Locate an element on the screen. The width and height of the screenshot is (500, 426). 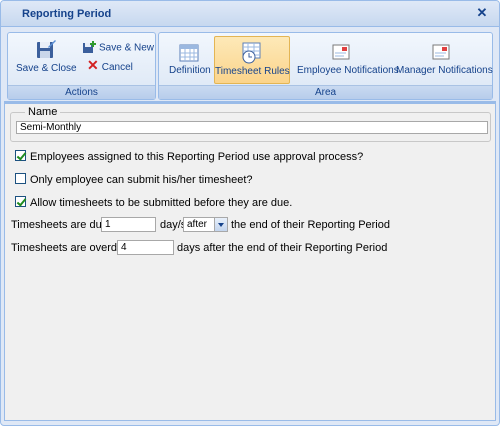
save-close-button: Save & Close is located at coordinates (46, 56).